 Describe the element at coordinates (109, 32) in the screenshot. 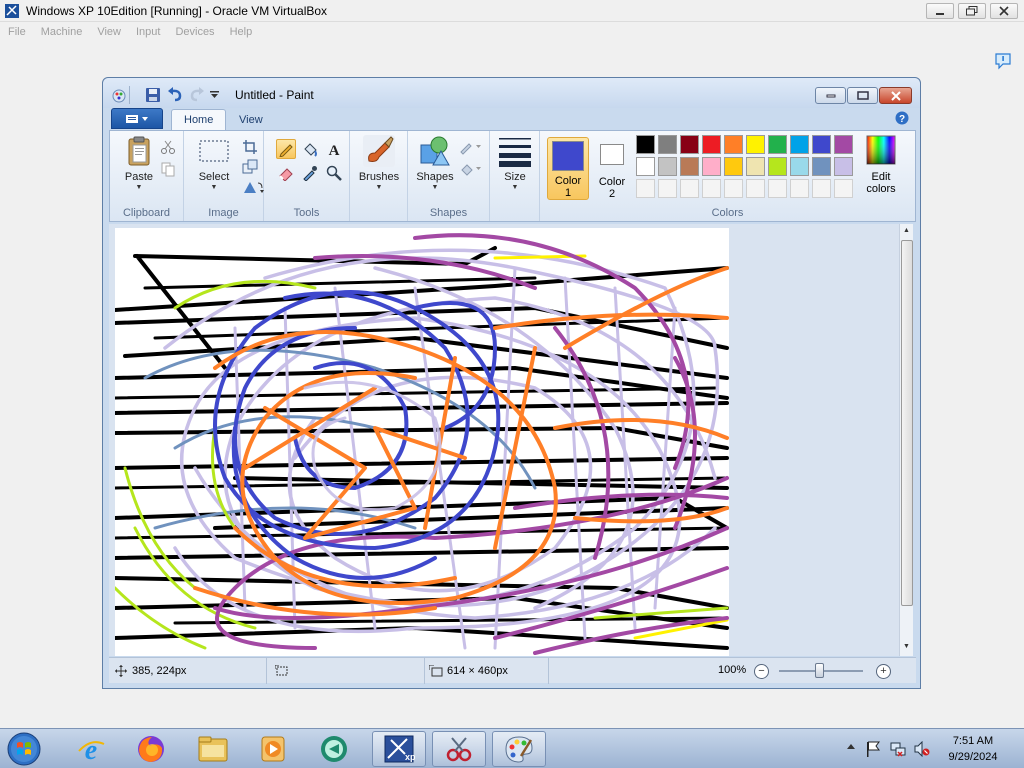

I see `menu-view: View` at that location.